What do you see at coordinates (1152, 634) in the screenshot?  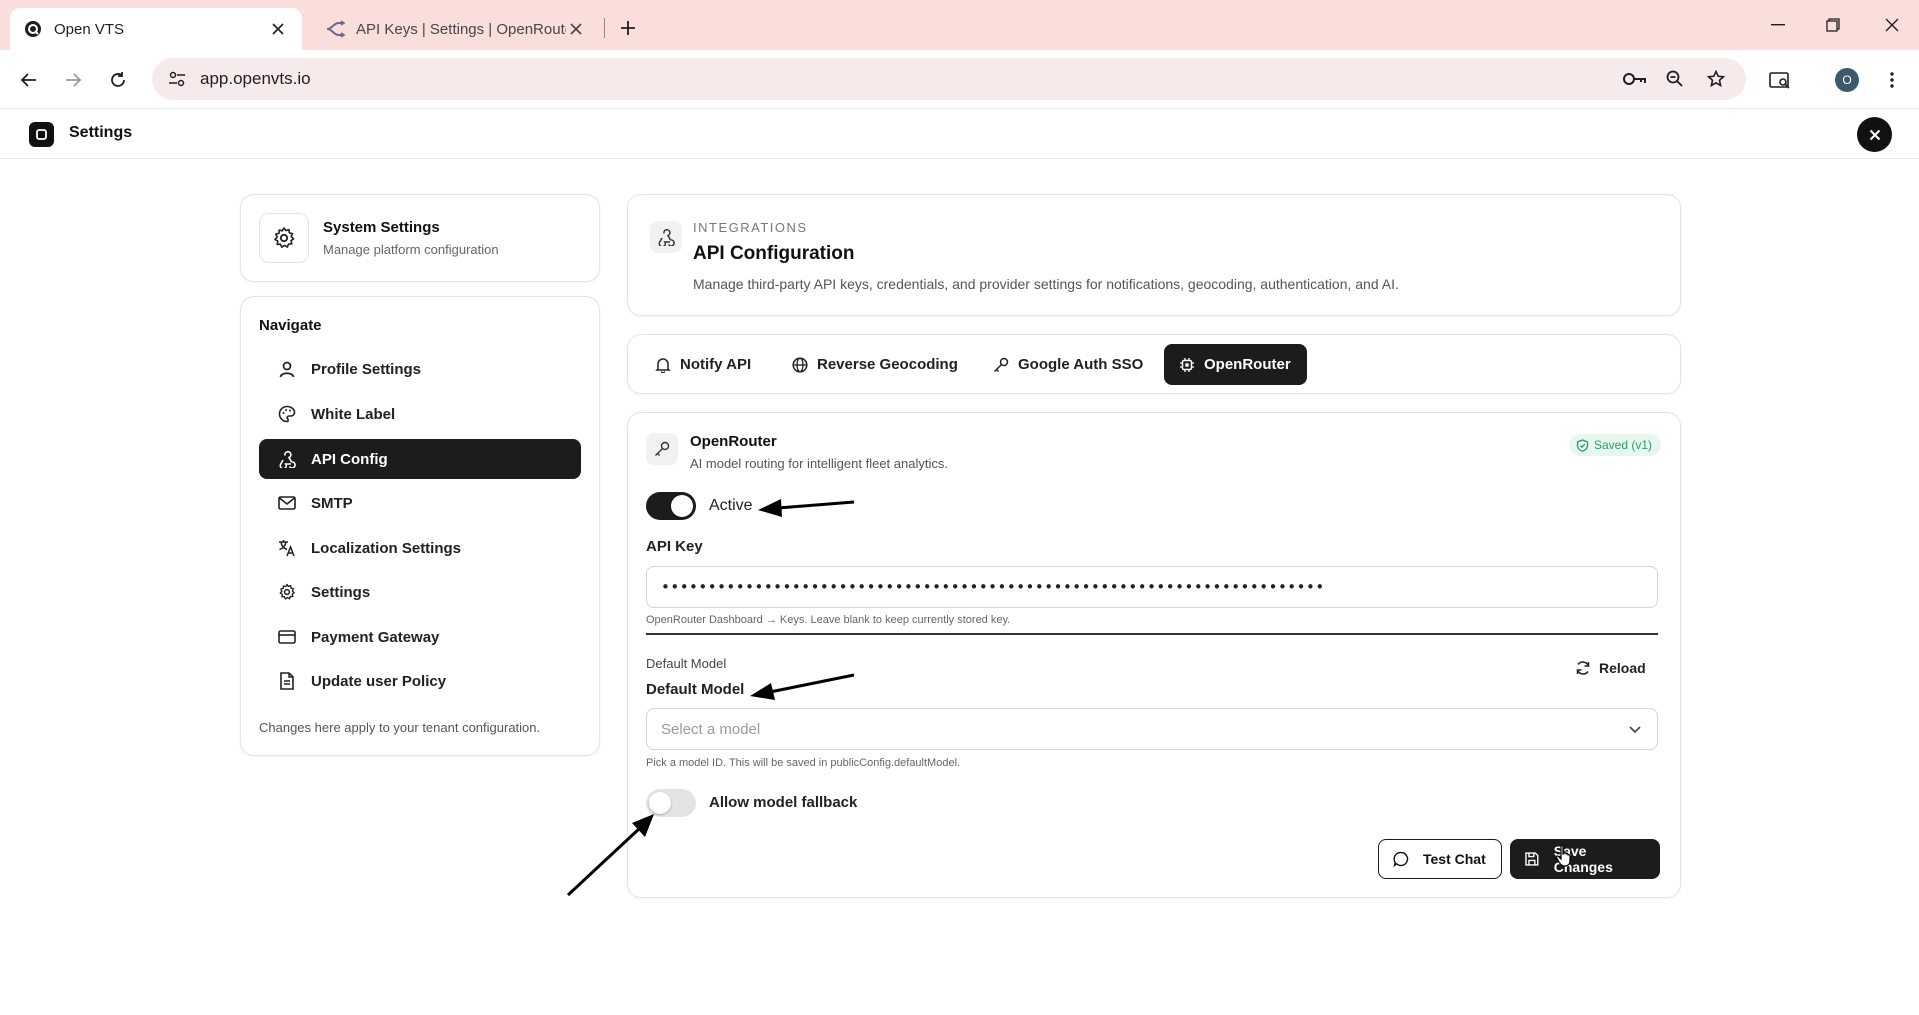 I see `section-divider` at bounding box center [1152, 634].